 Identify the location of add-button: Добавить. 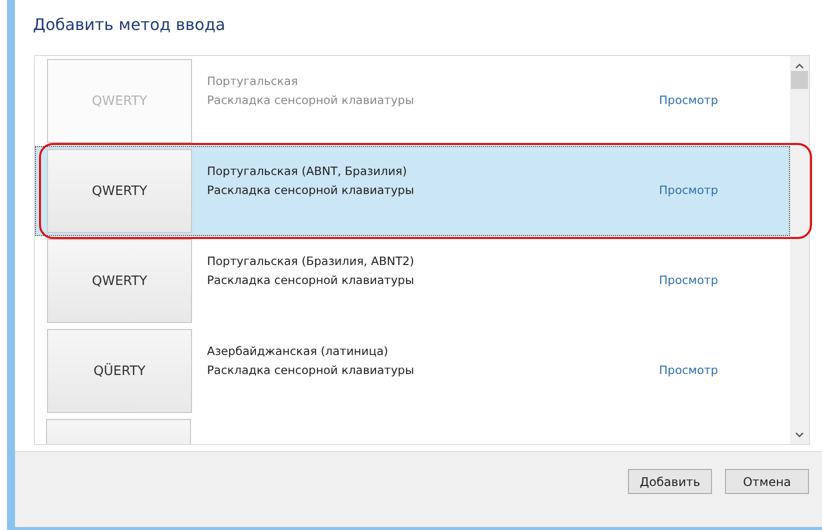
(670, 481).